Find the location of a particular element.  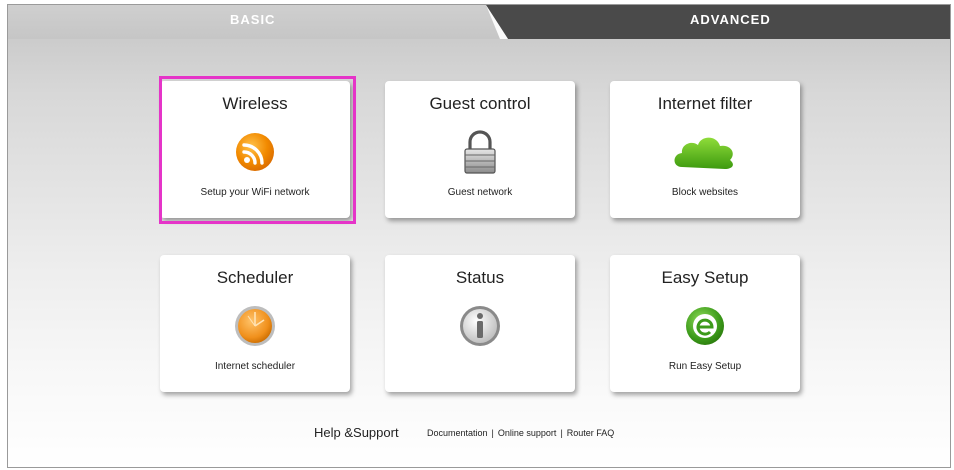

tab-advanced: ADVANCED is located at coordinates (718, 22).